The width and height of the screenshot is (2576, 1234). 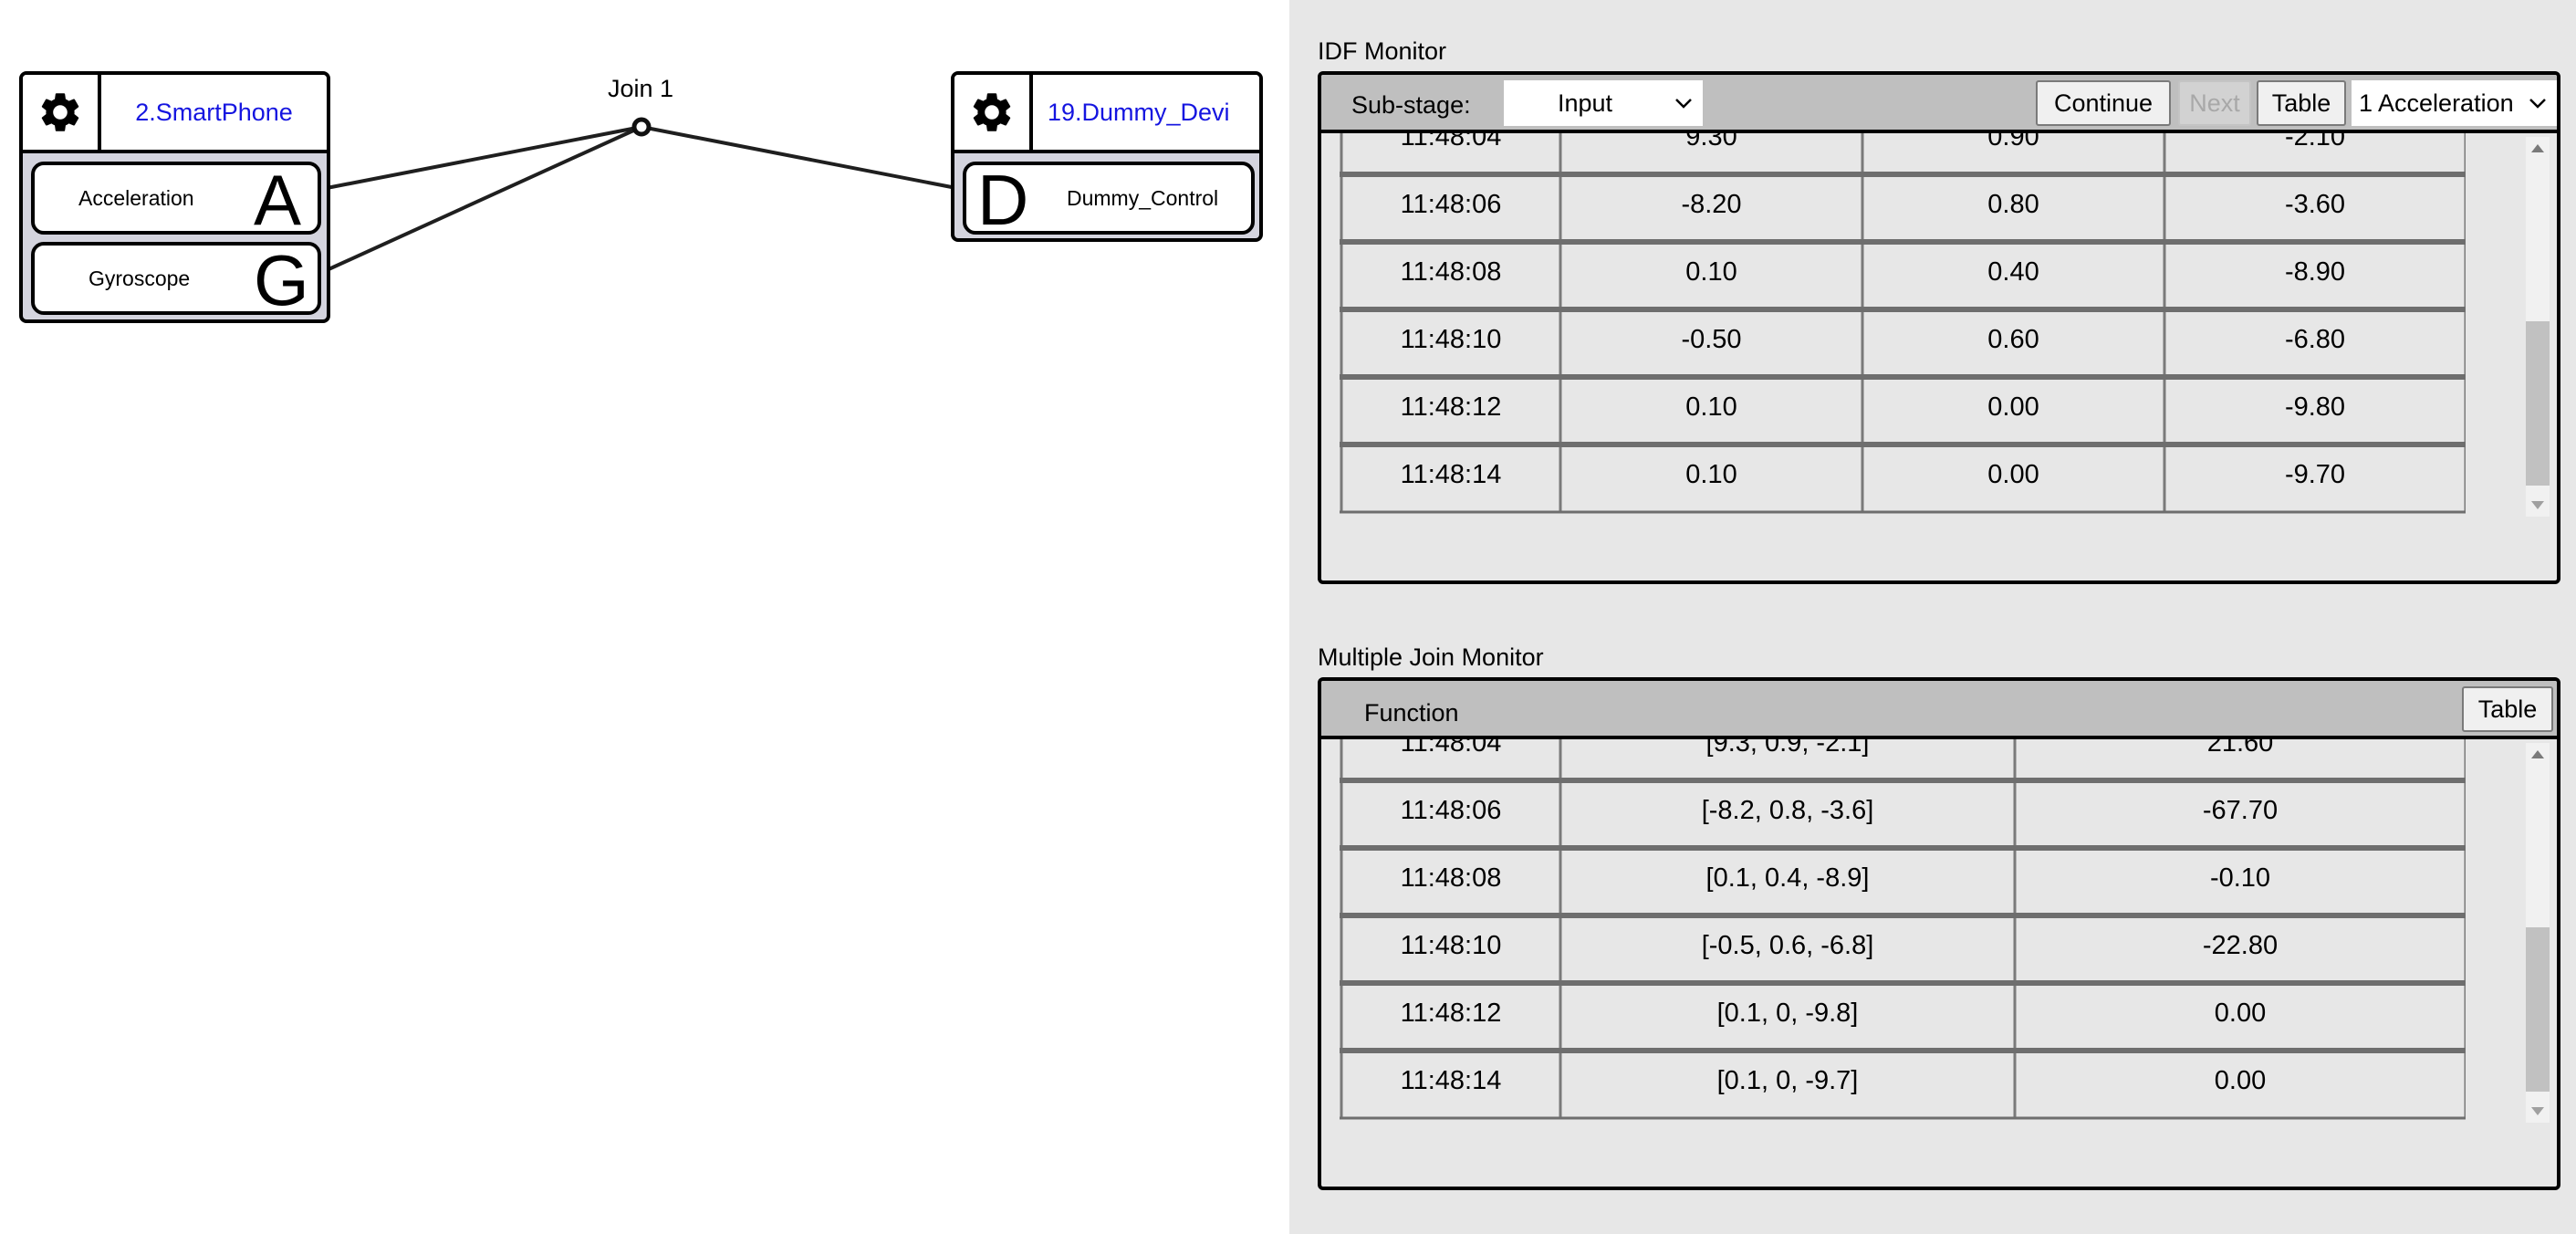 I want to click on device-smartphone: 2.SmartPhone Acceleration A Gyroscope G, so click(x=174, y=197).